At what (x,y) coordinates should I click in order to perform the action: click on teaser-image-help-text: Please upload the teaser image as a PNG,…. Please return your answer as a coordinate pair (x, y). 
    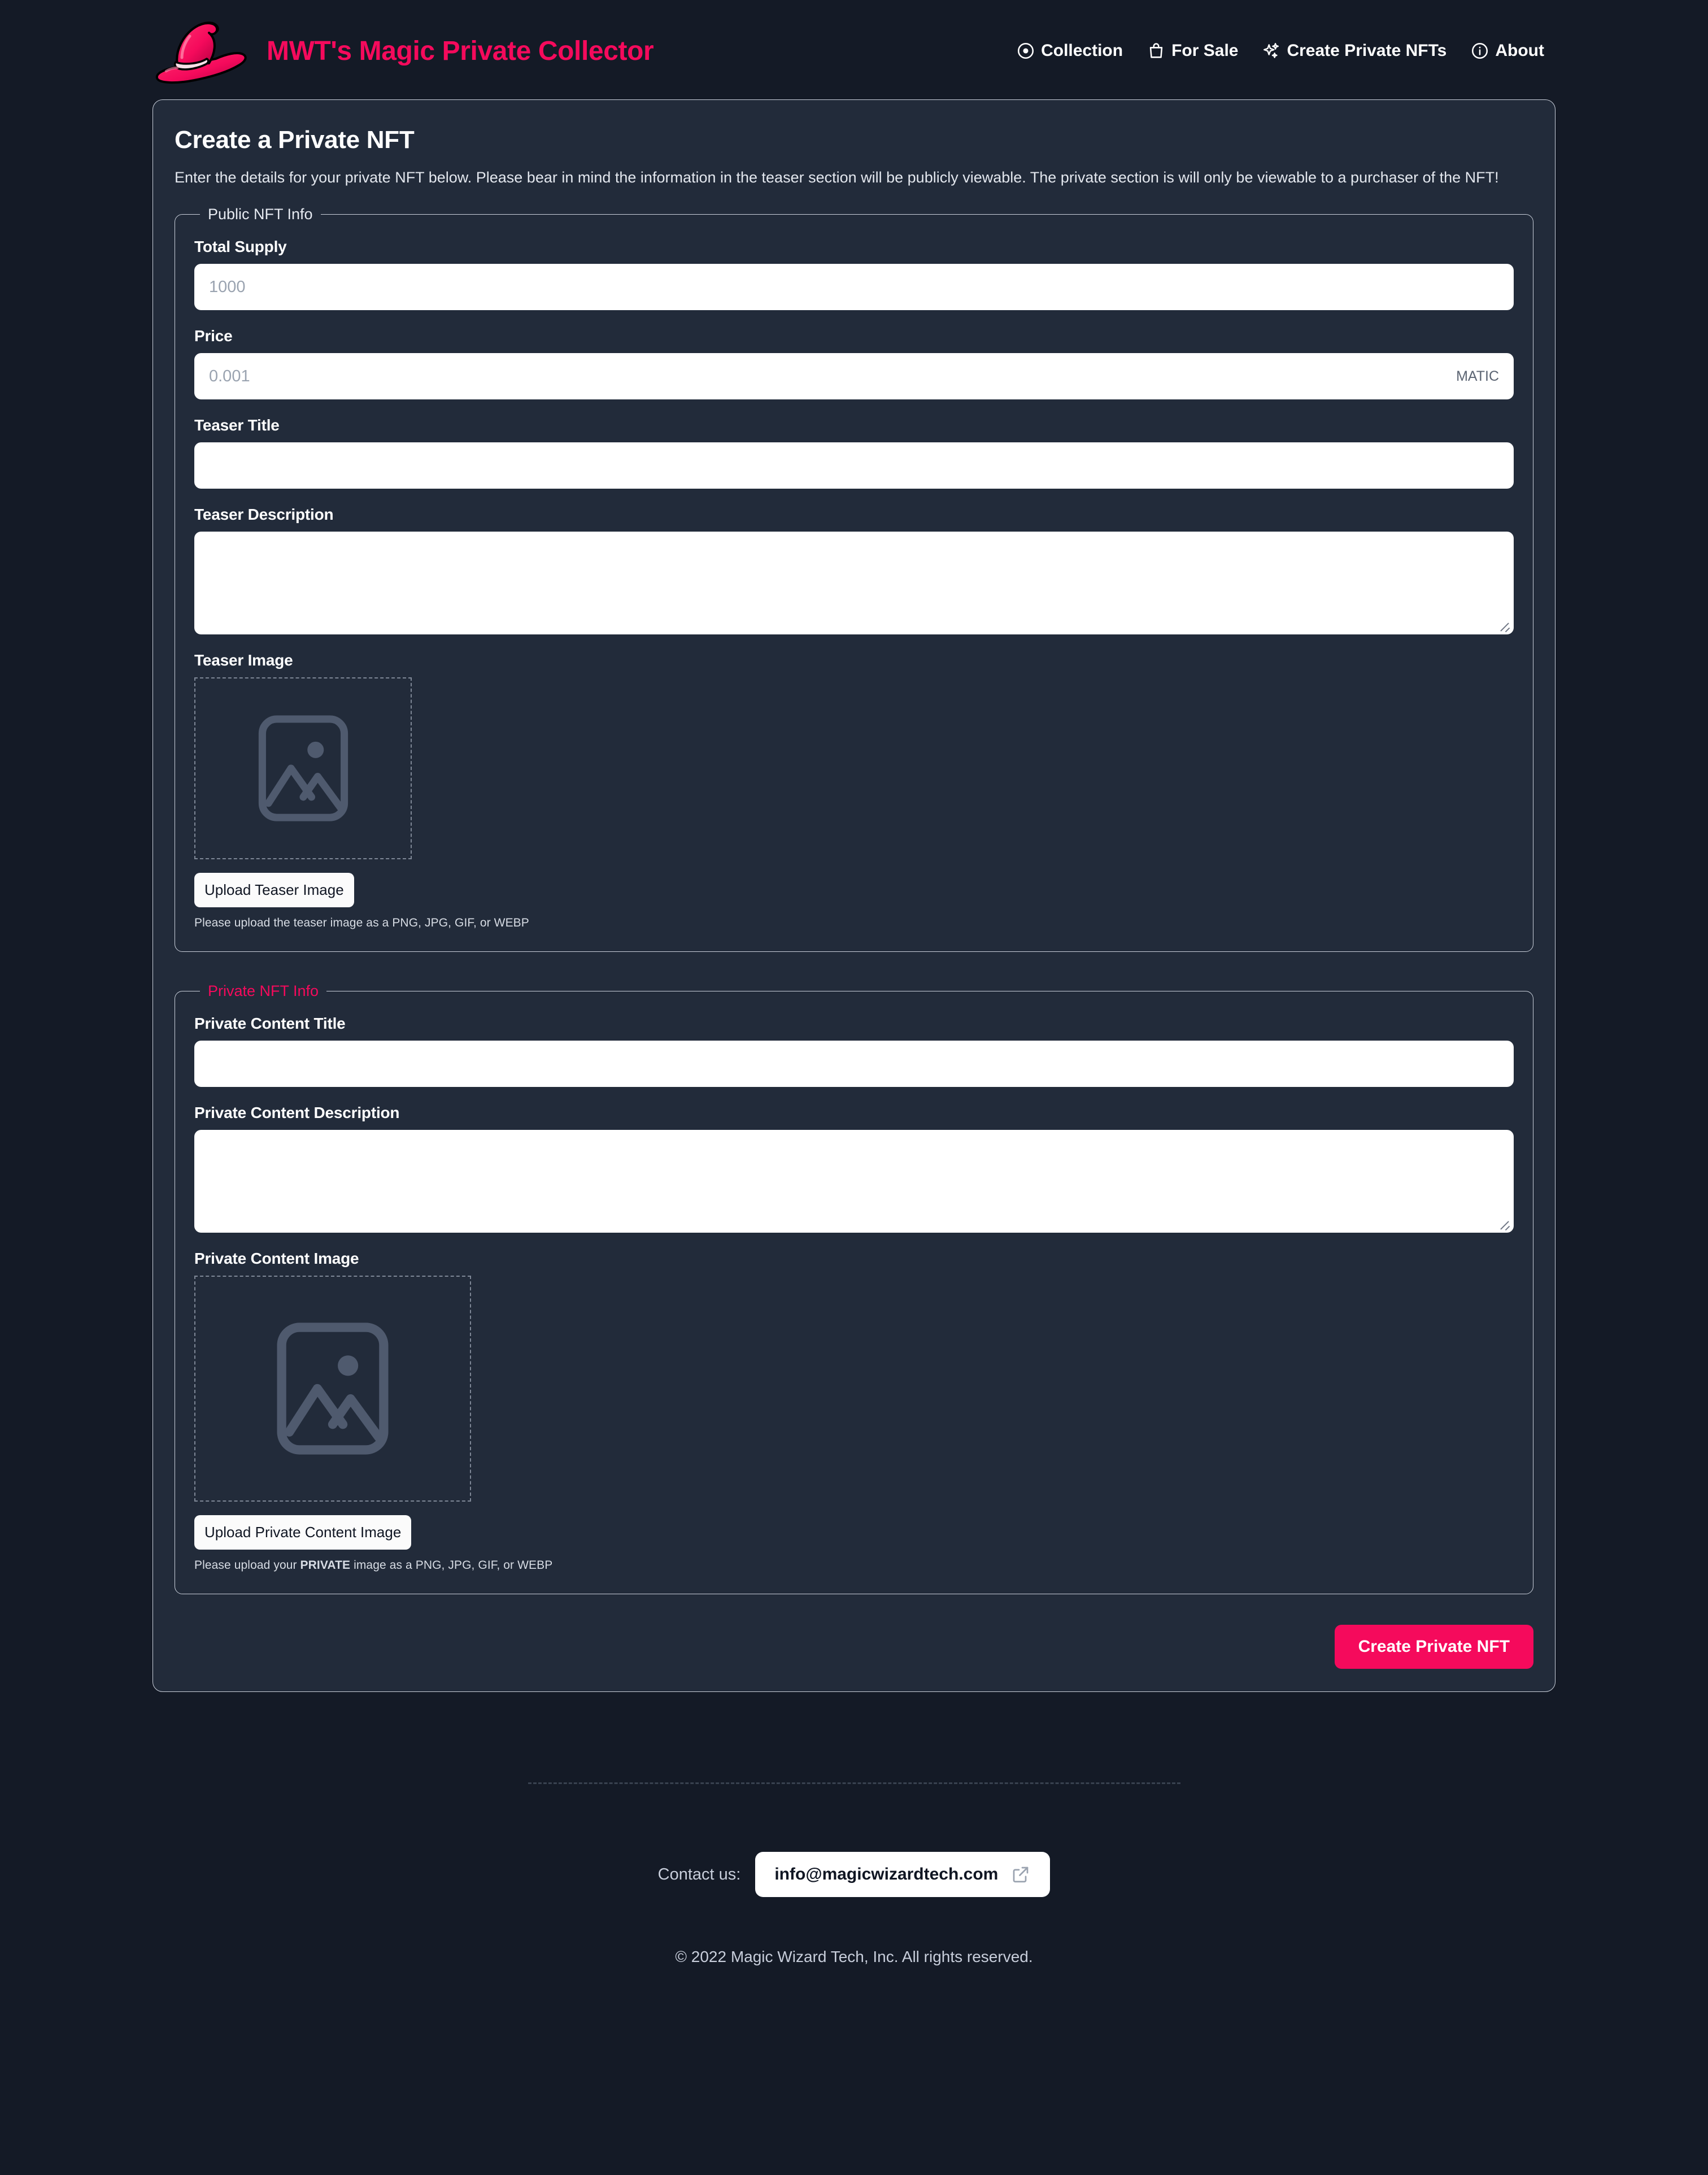
    Looking at the image, I should click on (361, 923).